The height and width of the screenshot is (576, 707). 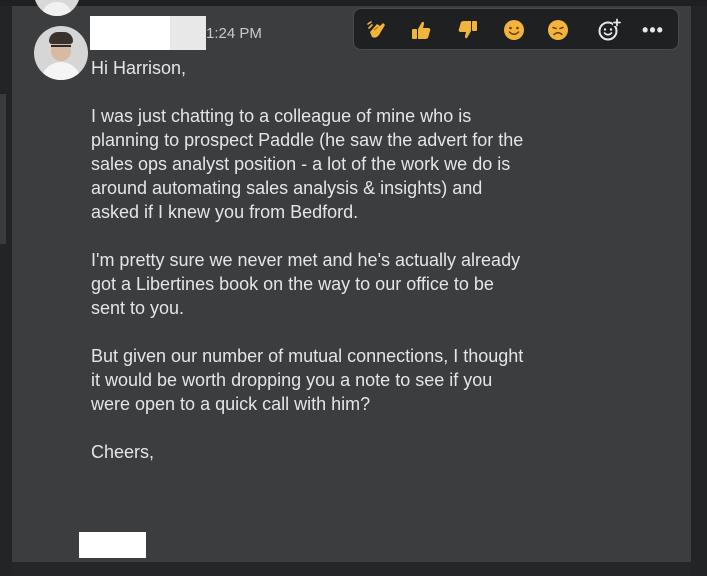 What do you see at coordinates (112, 545) in the screenshot?
I see `signature-redacted` at bounding box center [112, 545].